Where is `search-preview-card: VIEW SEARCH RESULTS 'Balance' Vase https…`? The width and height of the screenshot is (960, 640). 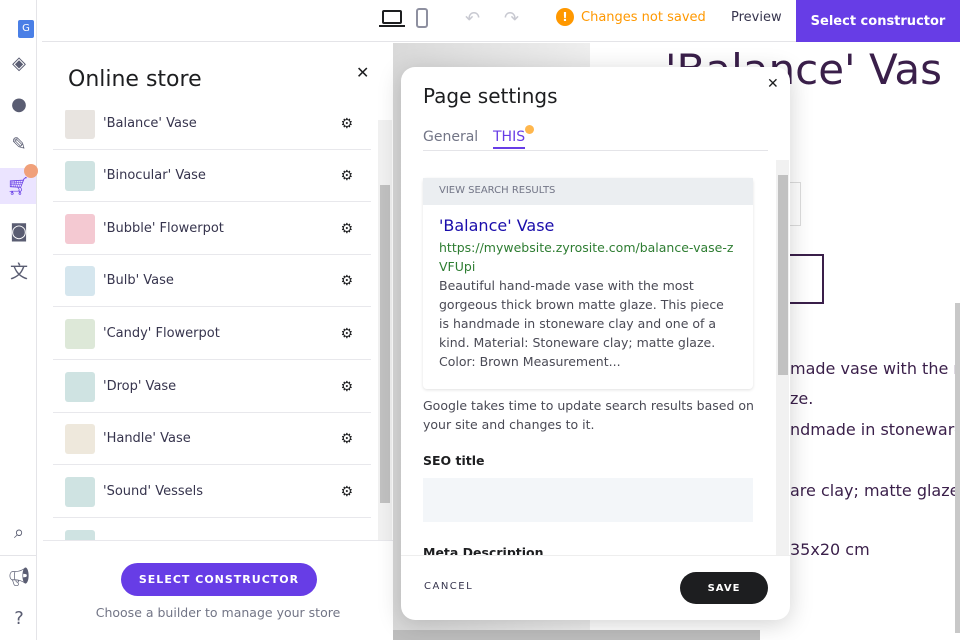 search-preview-card: VIEW SEARCH RESULTS 'Balance' Vase https… is located at coordinates (588, 283).